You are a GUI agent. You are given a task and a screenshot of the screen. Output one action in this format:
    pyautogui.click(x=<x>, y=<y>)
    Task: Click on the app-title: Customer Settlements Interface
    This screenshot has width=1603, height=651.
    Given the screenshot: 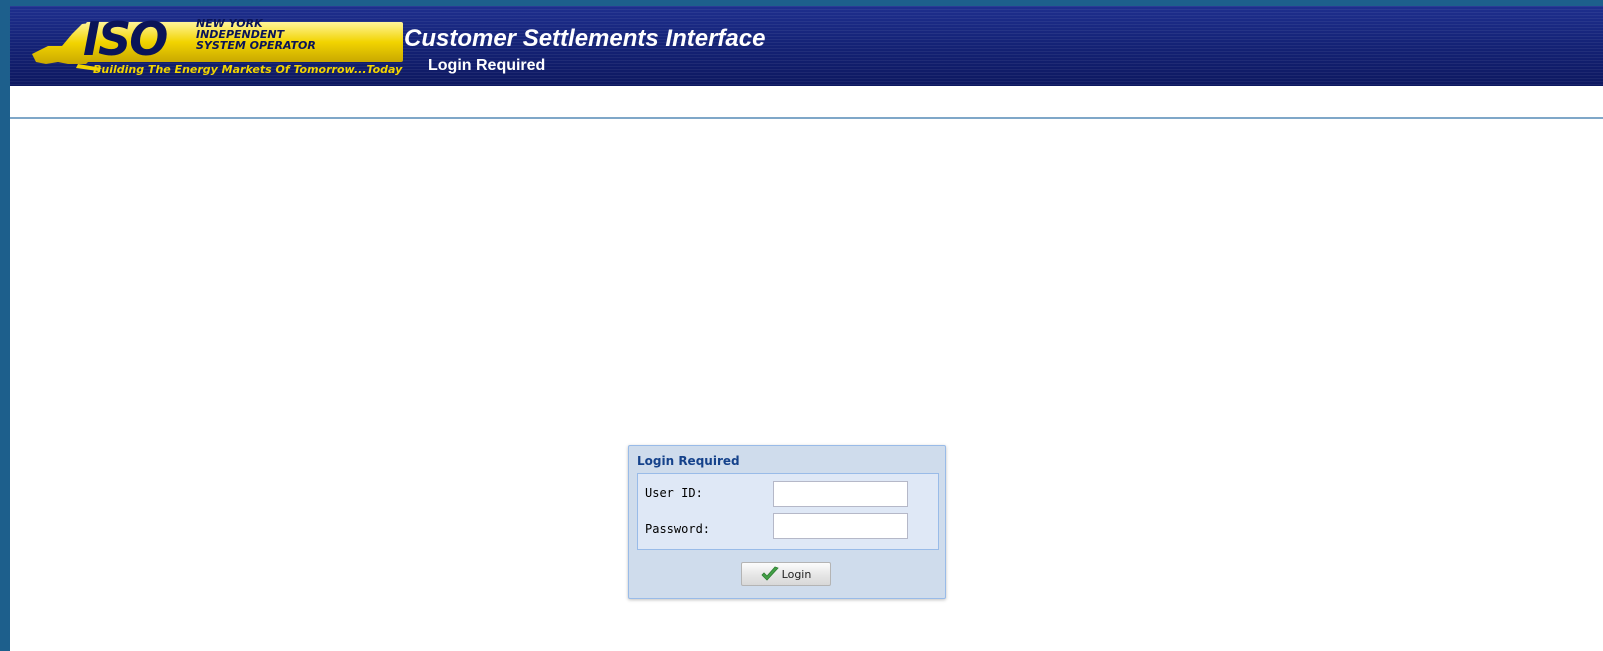 What is the action you would take?
    pyautogui.click(x=585, y=38)
    